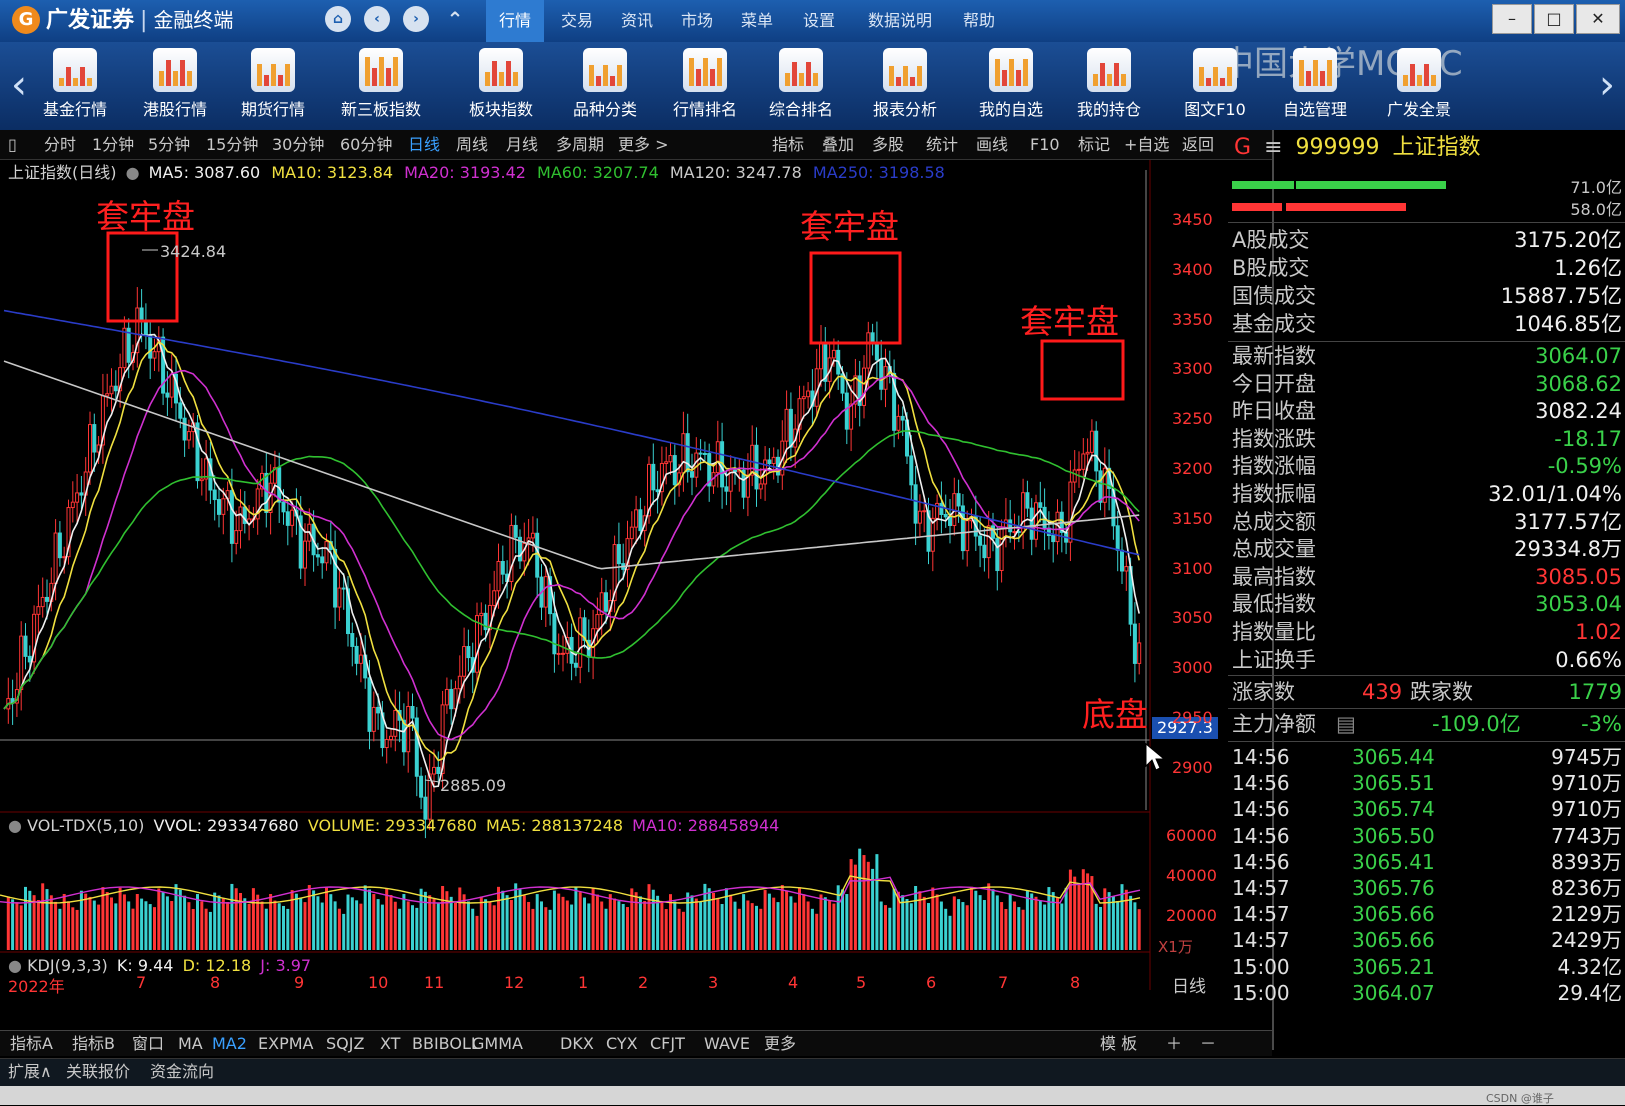  What do you see at coordinates (381, 86) in the screenshot?
I see `toolbar-item-3: 新三板指数` at bounding box center [381, 86].